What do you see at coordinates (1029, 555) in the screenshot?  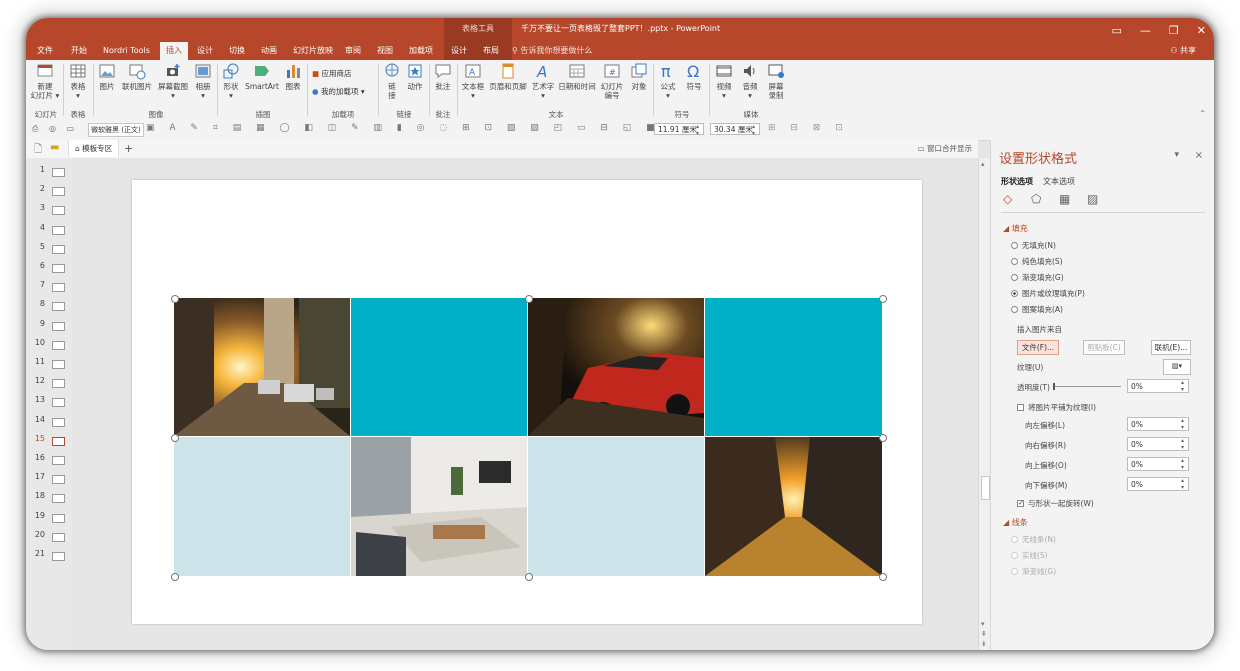 I see `line-solid-radio: 实线(S)` at bounding box center [1029, 555].